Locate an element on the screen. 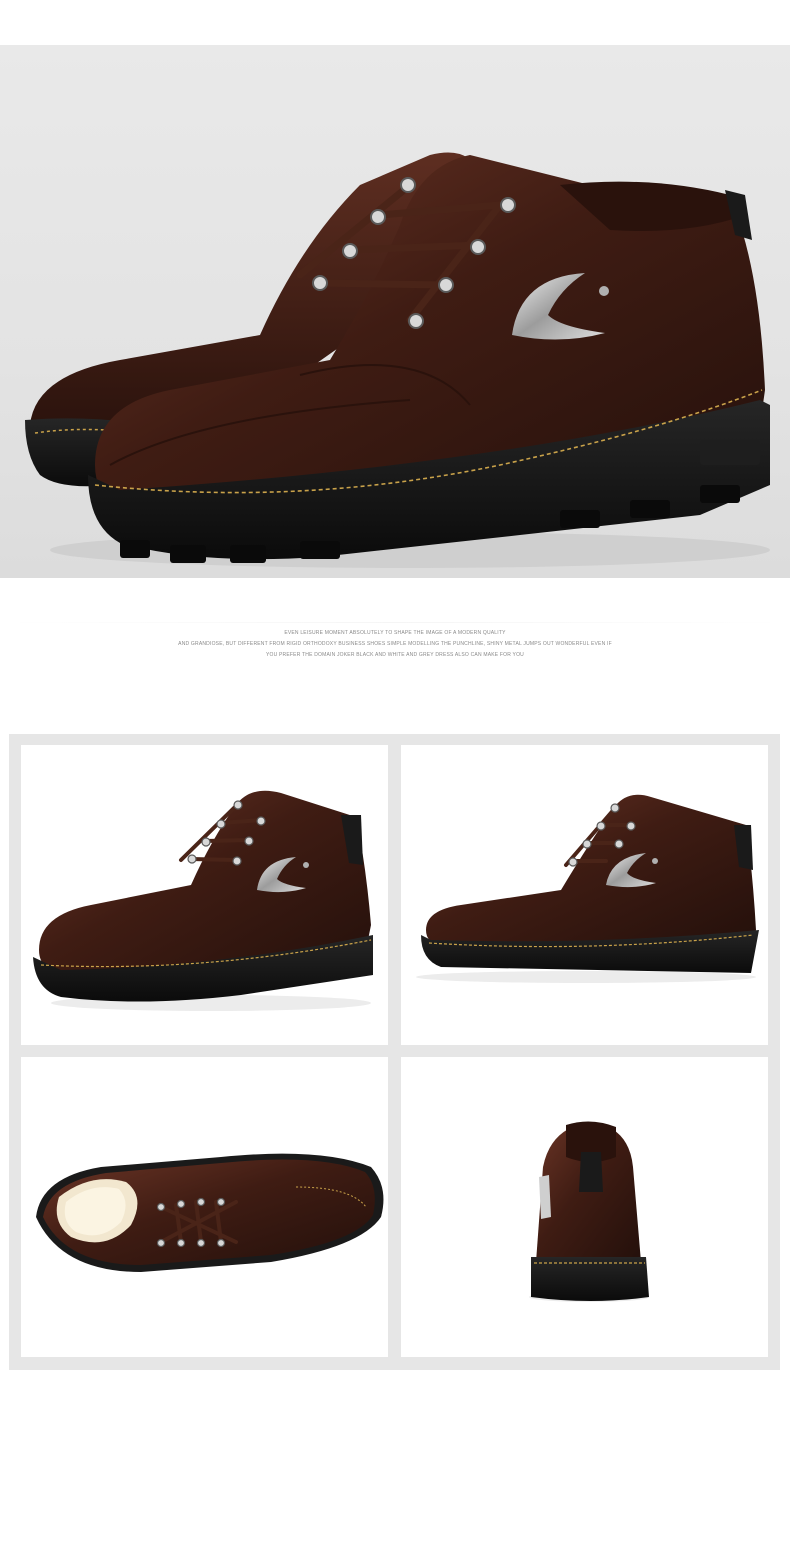 The height and width of the screenshot is (1560, 790). gallery-image-top-down is located at coordinates (204, 1207).